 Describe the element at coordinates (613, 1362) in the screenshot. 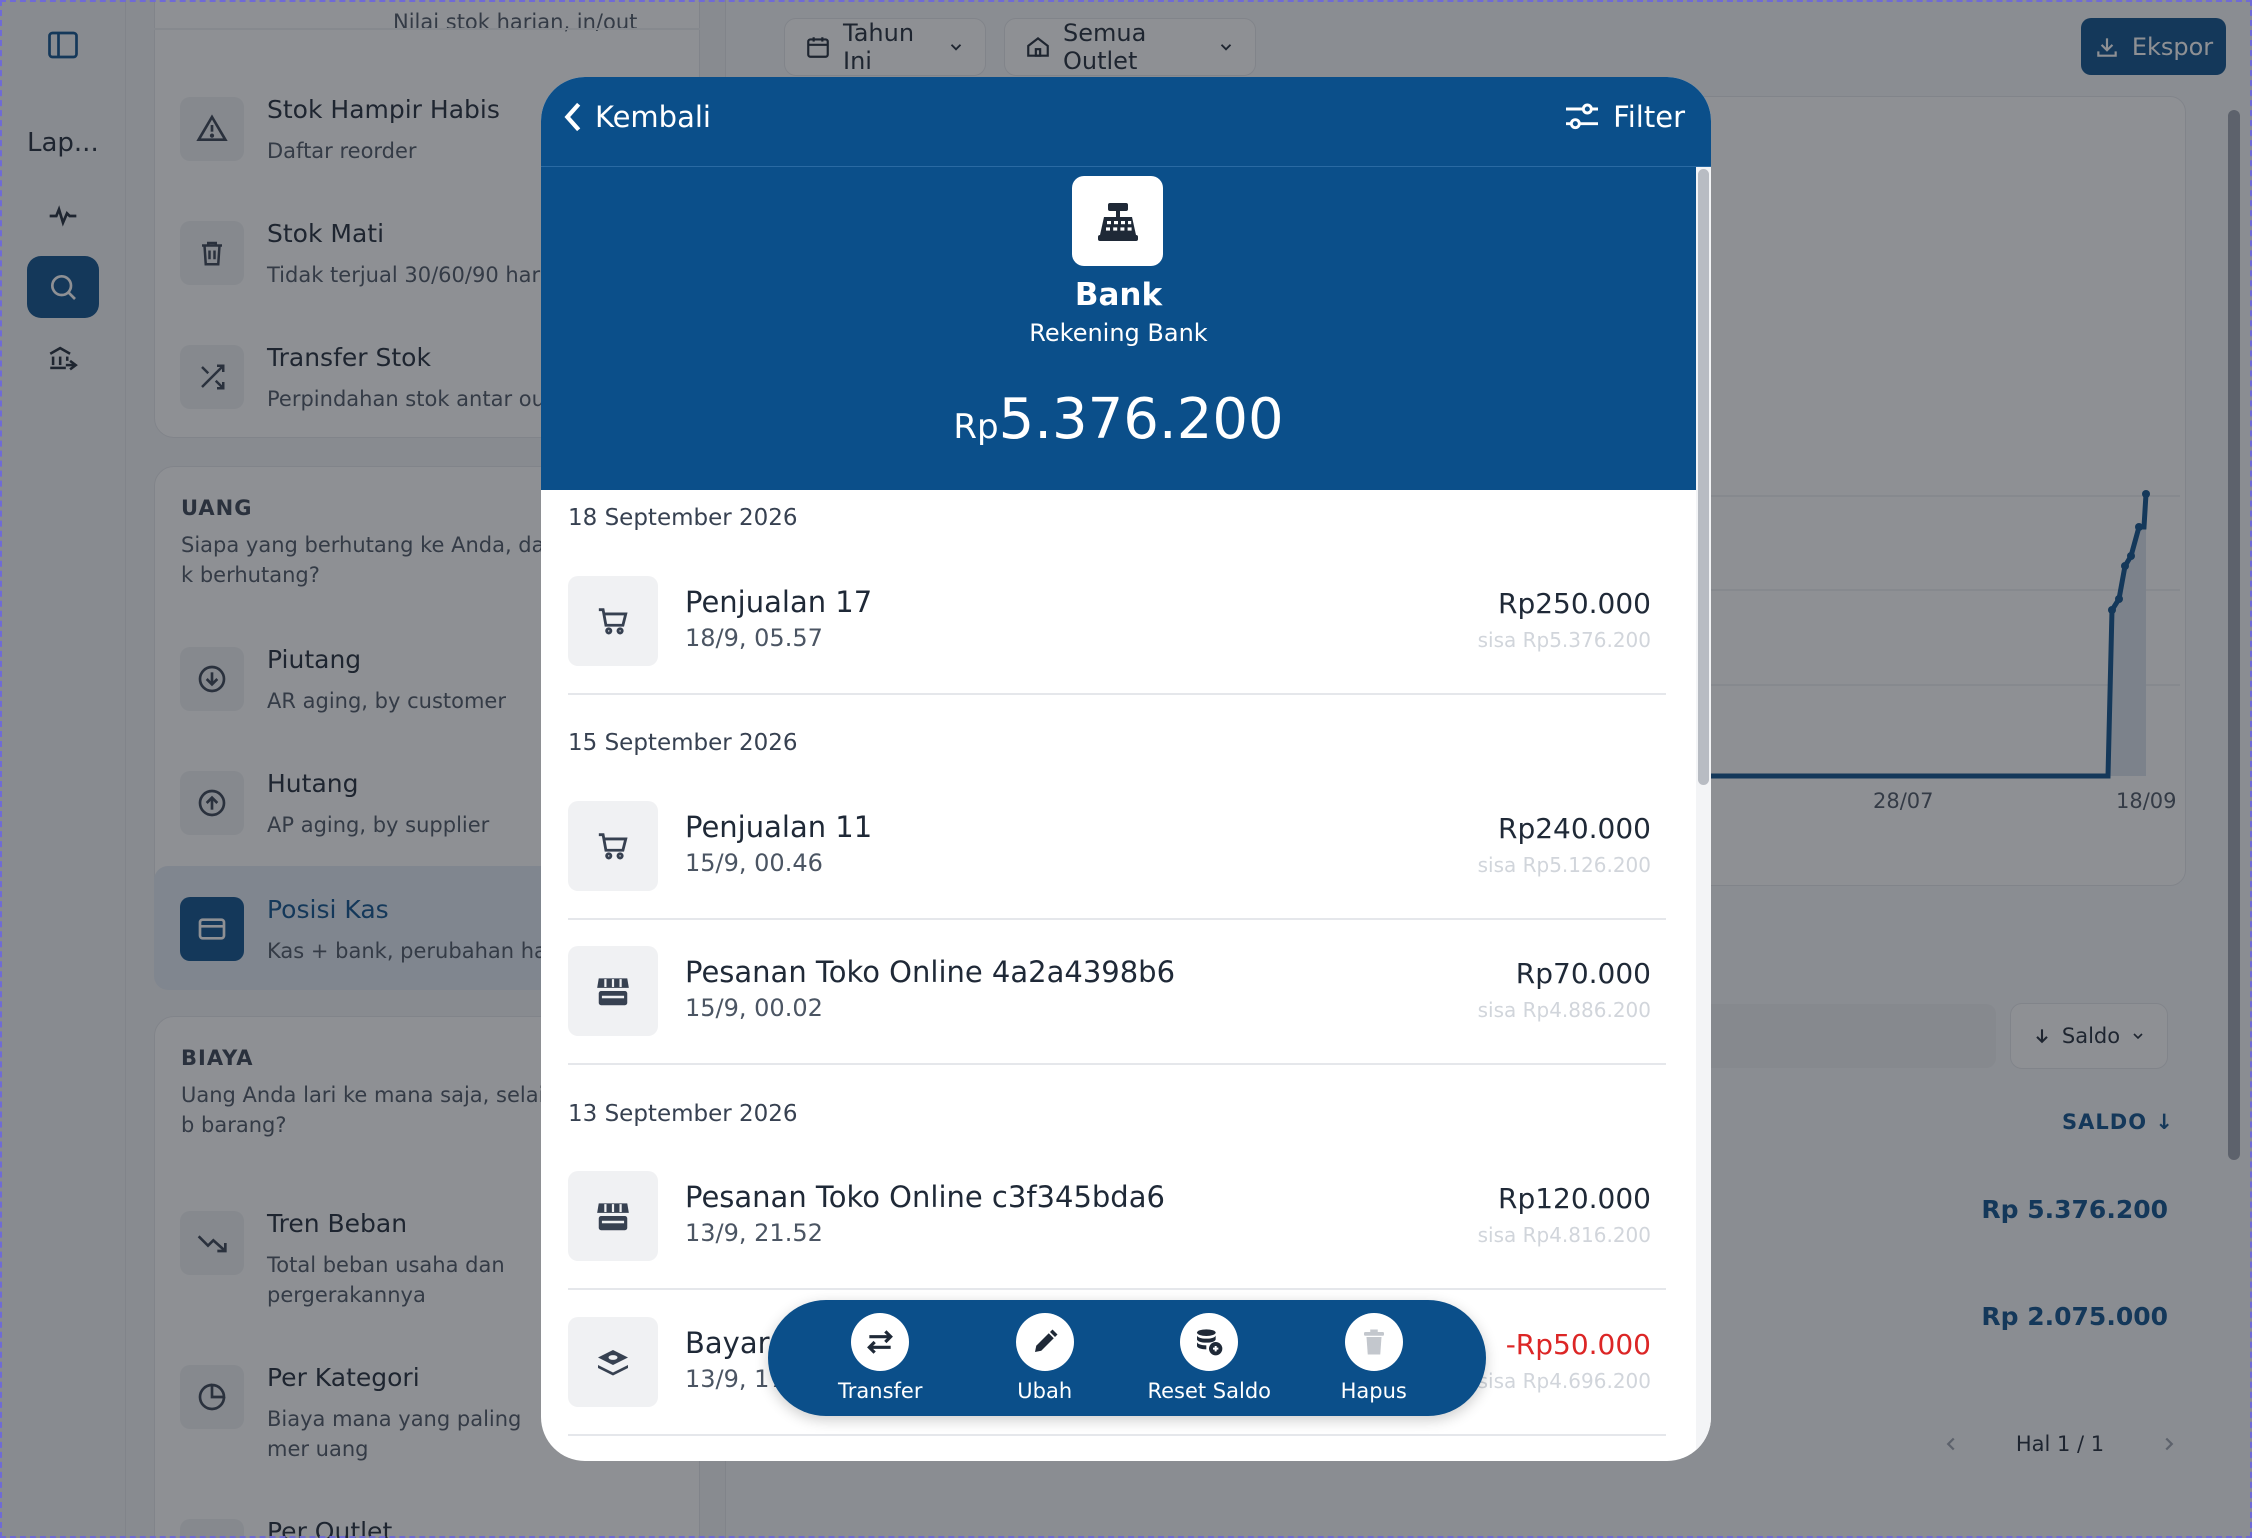

I see `money-icon` at that location.